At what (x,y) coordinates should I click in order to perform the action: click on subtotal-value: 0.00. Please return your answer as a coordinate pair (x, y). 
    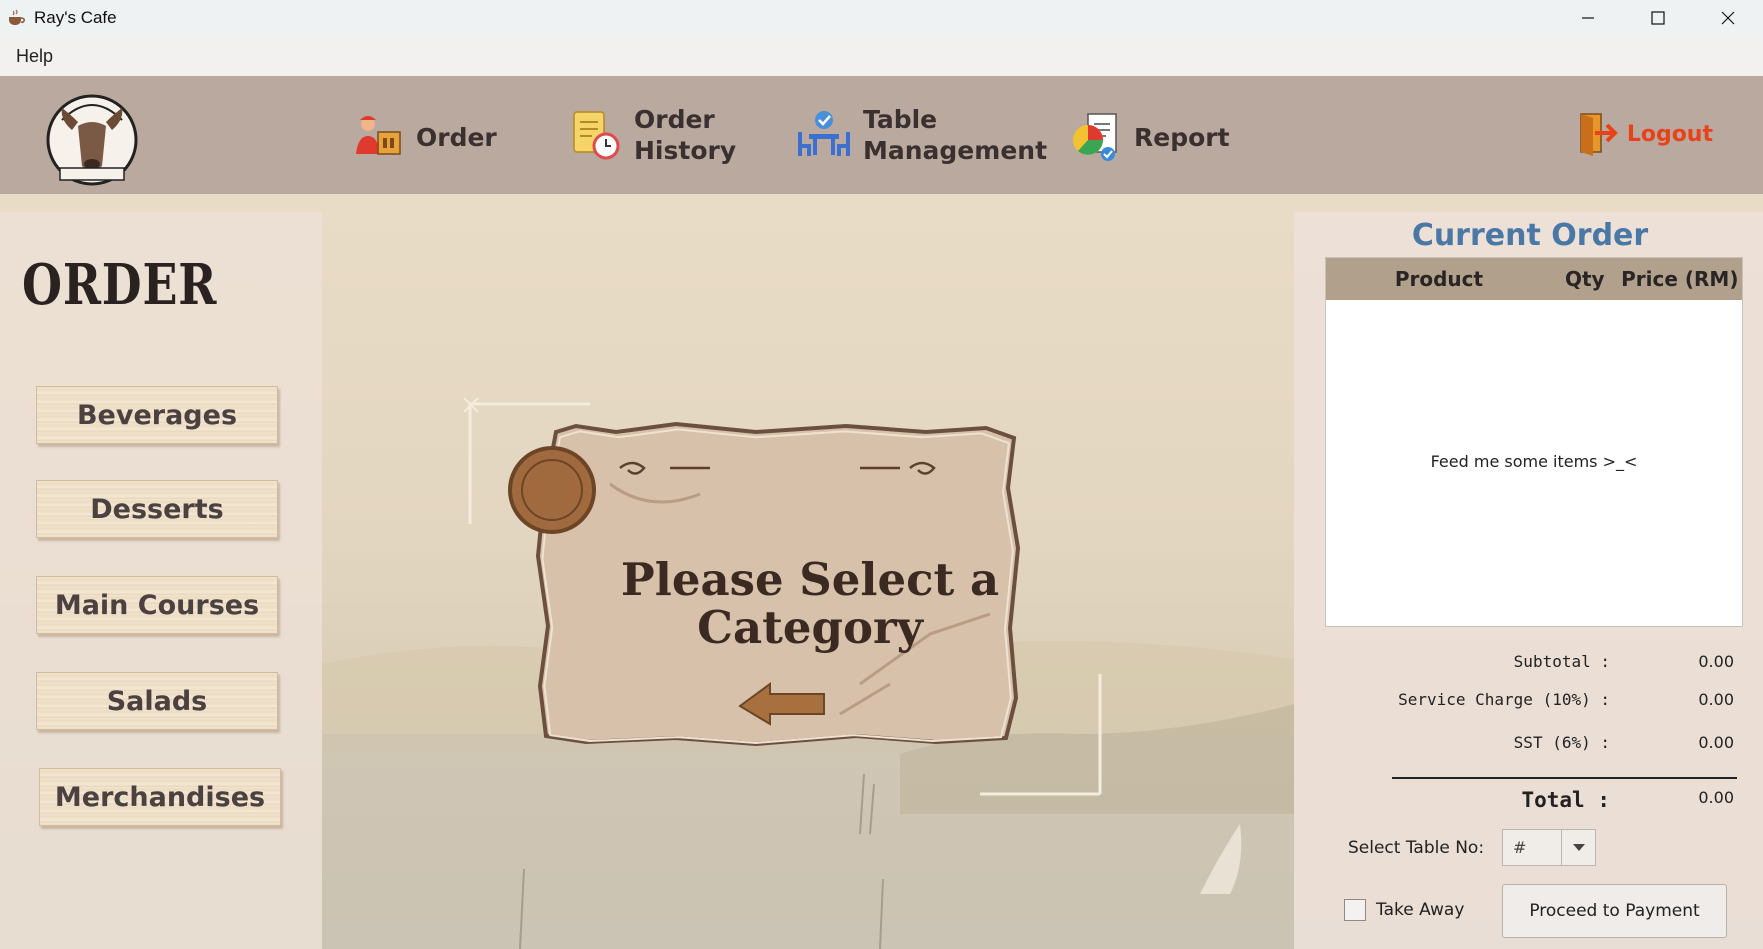
    Looking at the image, I should click on (1716, 661).